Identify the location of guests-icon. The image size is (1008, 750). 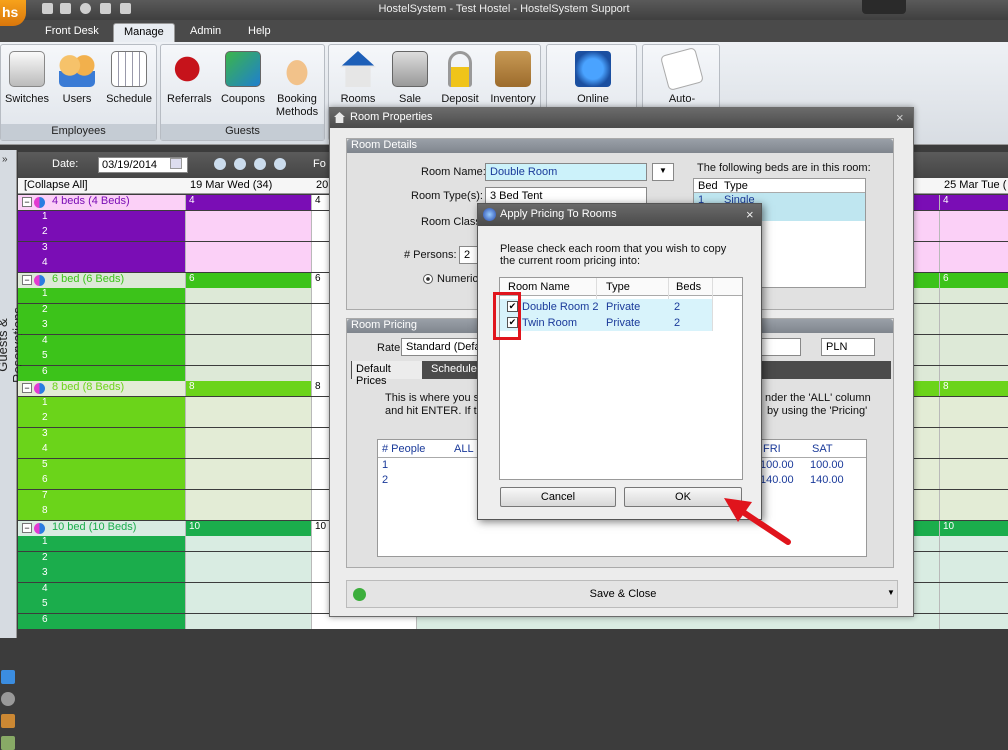
(8, 677).